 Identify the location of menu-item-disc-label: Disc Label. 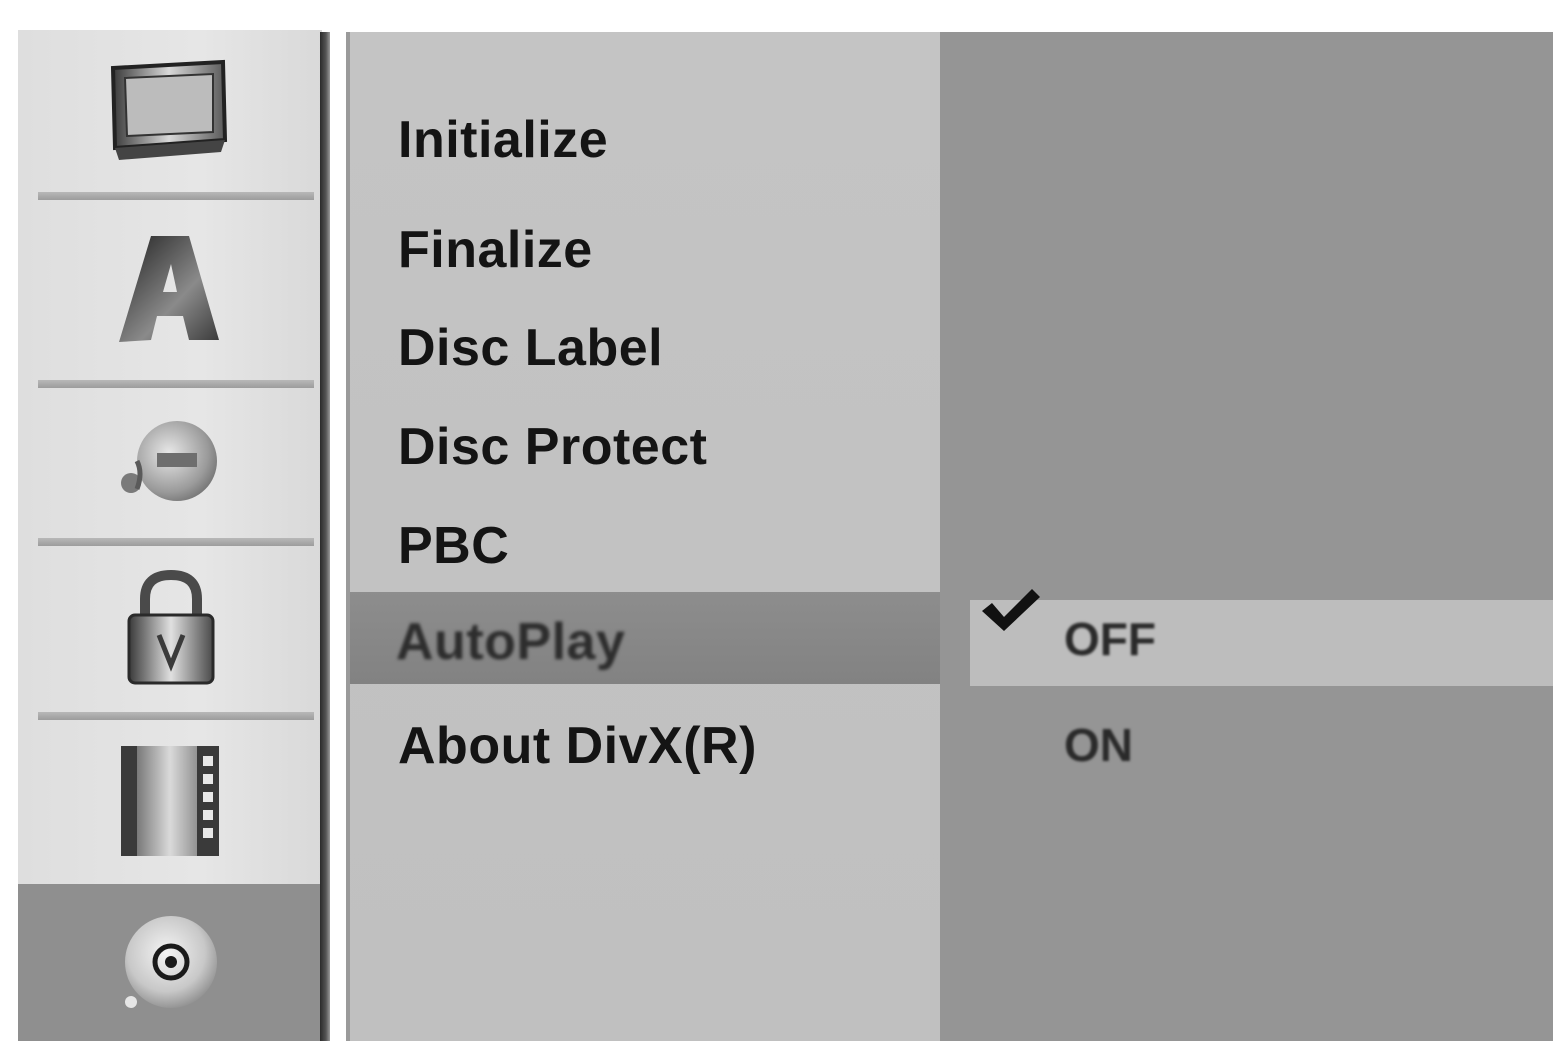
(530, 348).